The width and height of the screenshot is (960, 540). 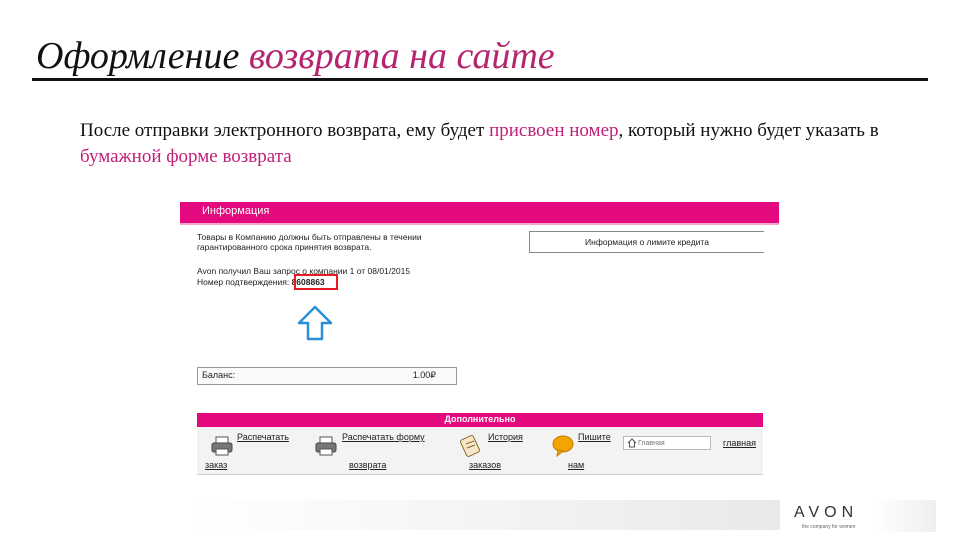 I want to click on write-to-us-link: Пишите, so click(x=594, y=437).